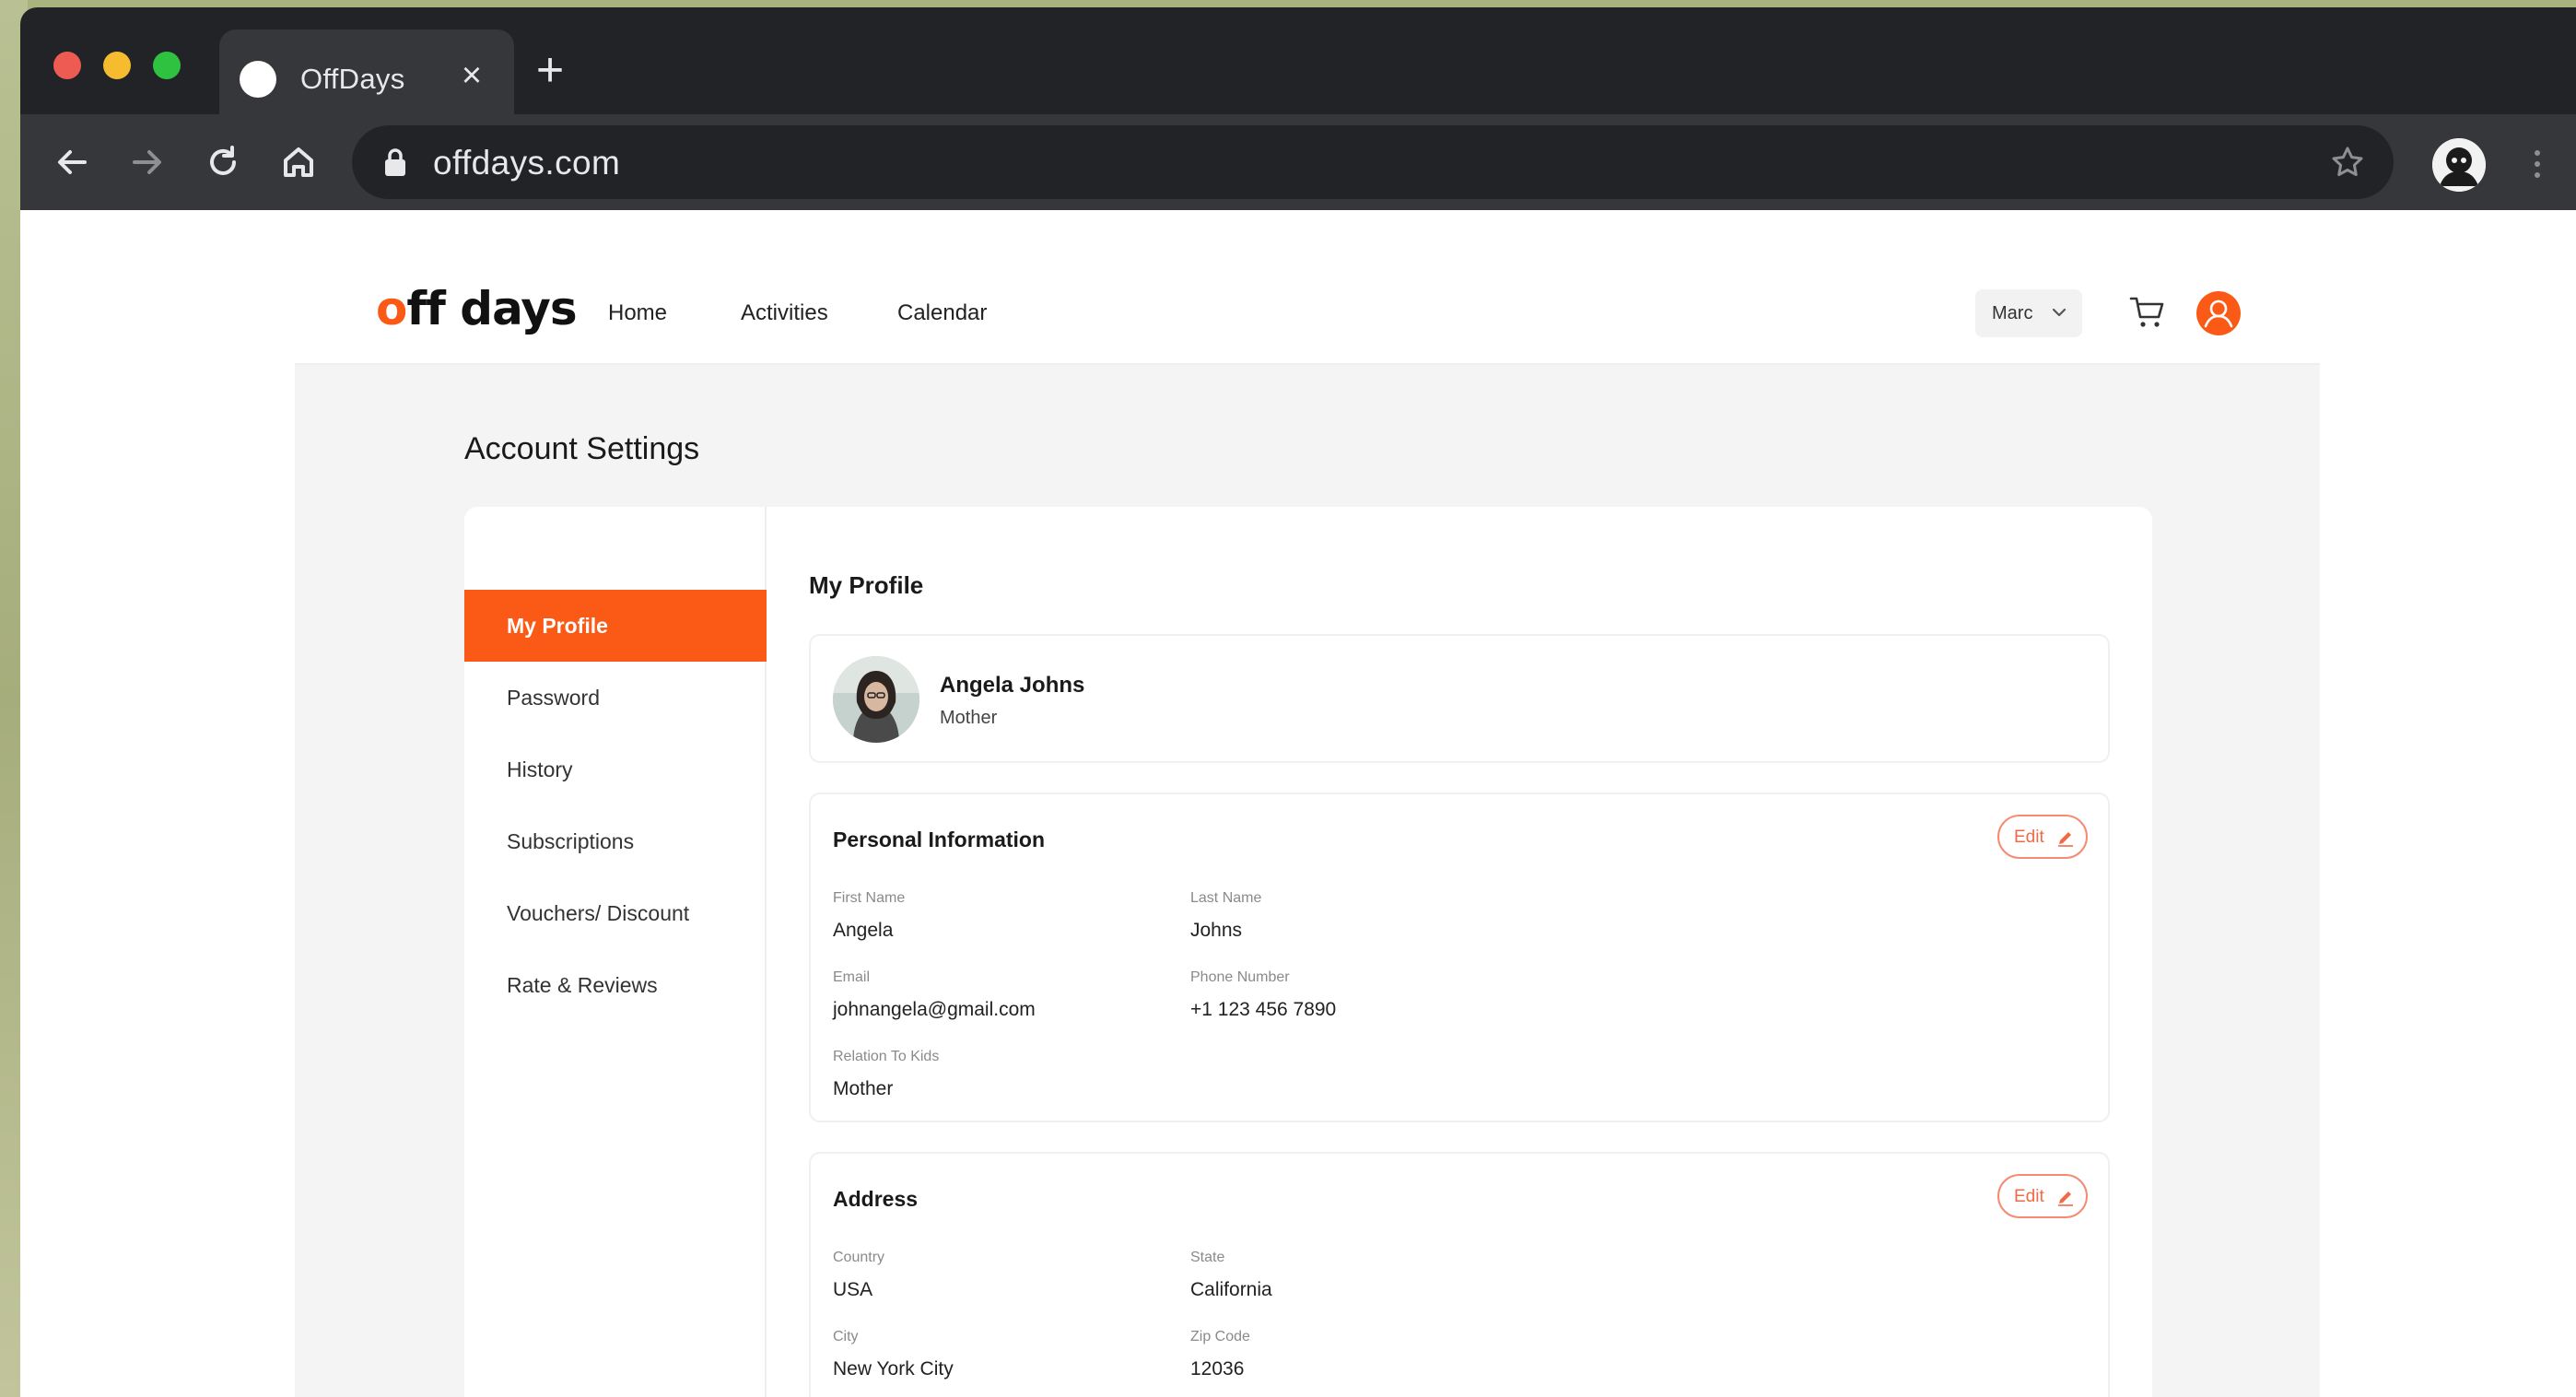  I want to click on reload-icon, so click(223, 162).